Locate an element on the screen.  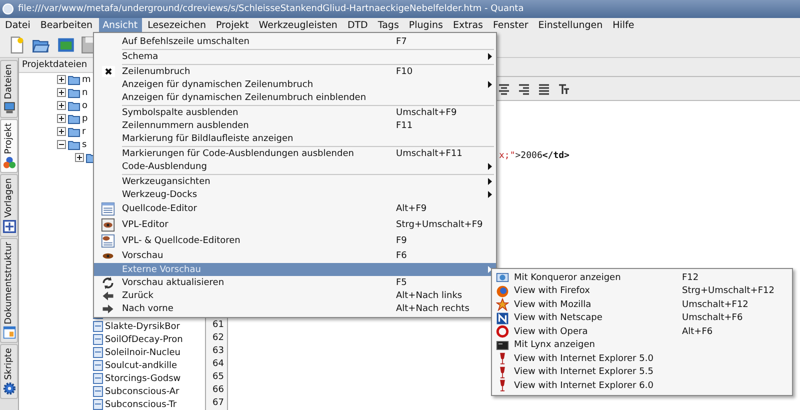
menu-item: Bearbeiten is located at coordinates (66, 25).